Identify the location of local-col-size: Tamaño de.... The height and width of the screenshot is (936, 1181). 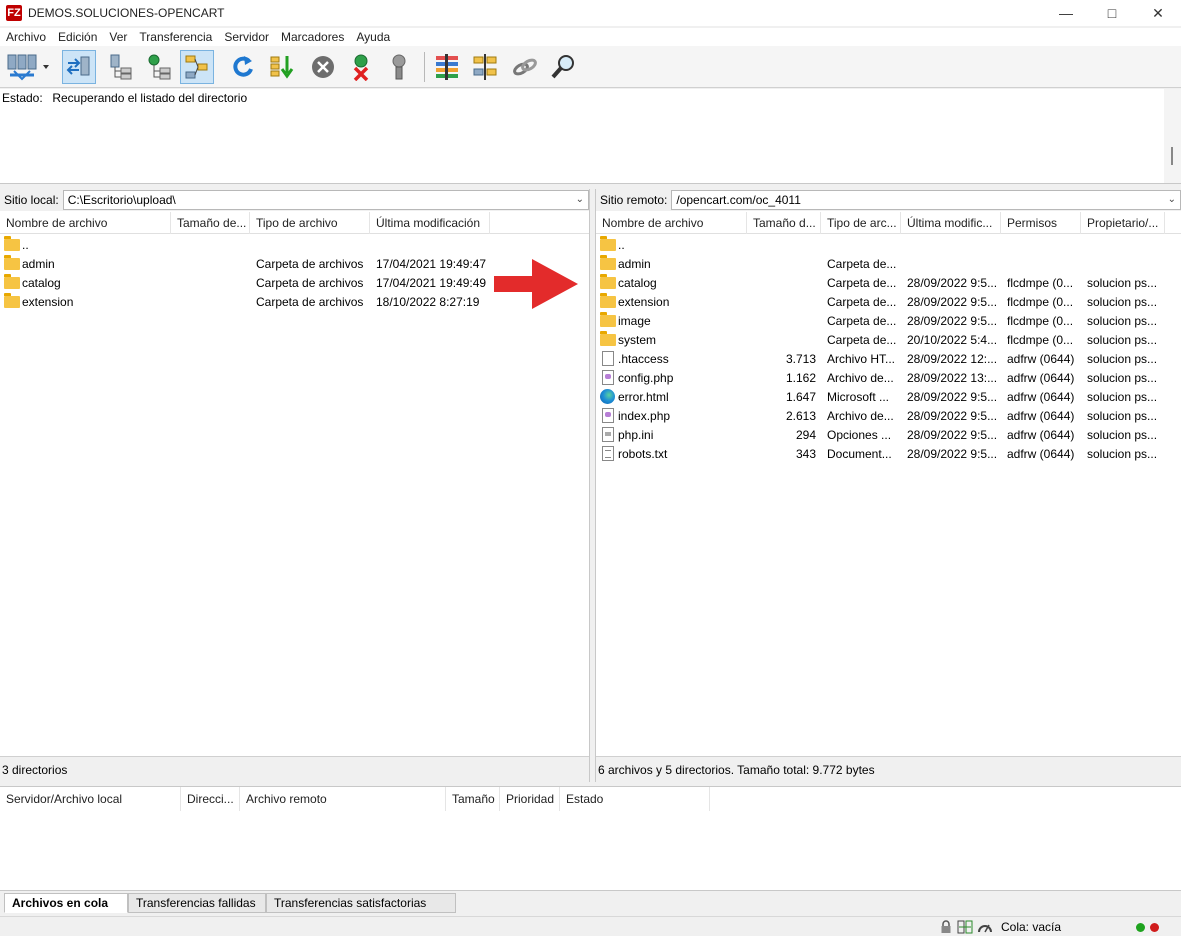
(210, 223).